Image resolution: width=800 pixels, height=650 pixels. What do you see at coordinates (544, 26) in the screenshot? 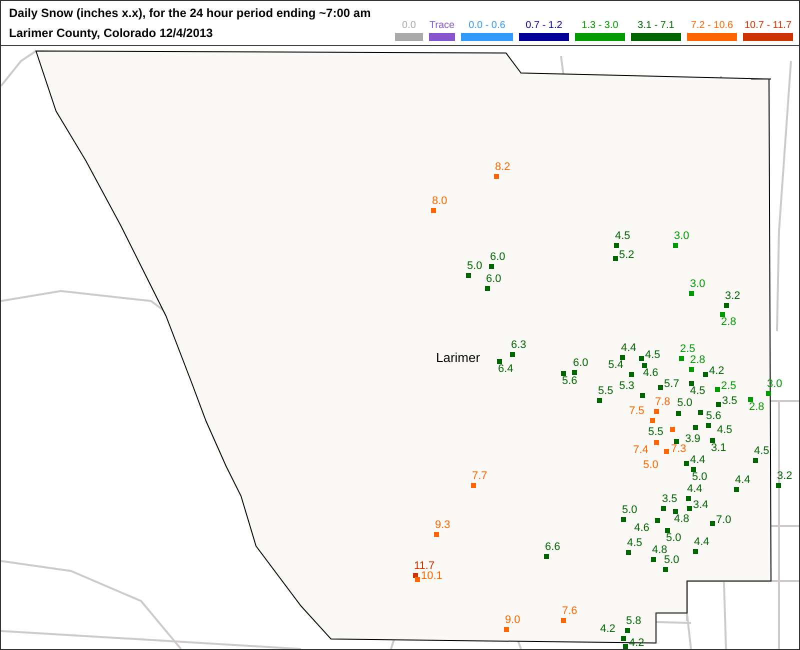
I see `legend-label: 0.7 - 1.2` at bounding box center [544, 26].